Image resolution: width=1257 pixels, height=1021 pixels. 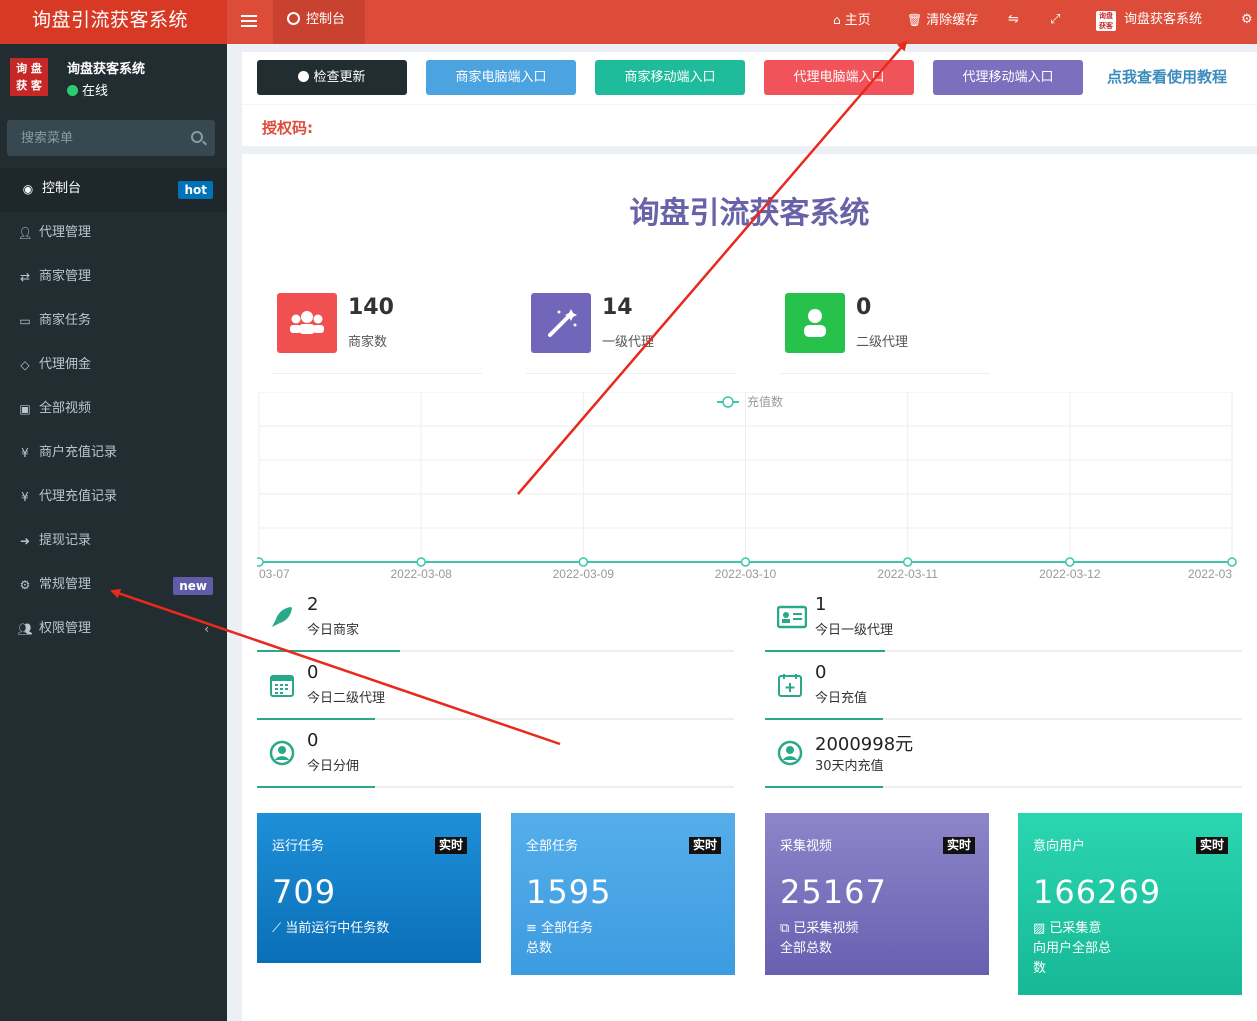 I want to click on brand-logo-icon: 询盘 获客, so click(x=1106, y=21).